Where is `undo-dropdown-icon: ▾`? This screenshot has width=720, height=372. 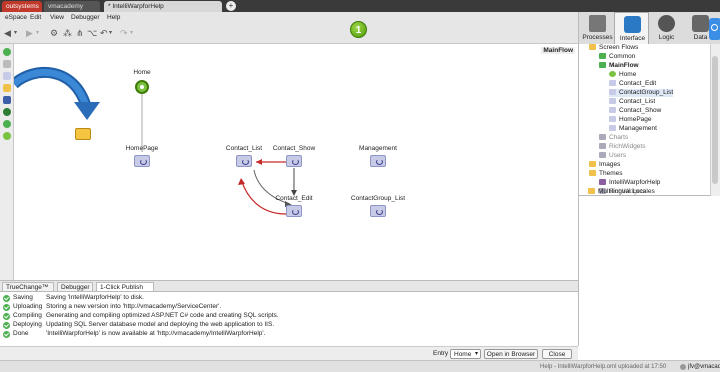 undo-dropdown-icon: ▾ is located at coordinates (110, 33).